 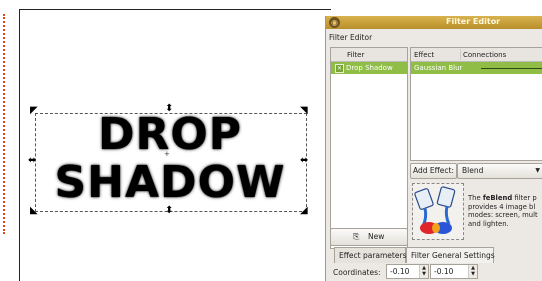 What do you see at coordinates (356, 236) in the screenshot?
I see `new-document-icon: ⎘` at bounding box center [356, 236].